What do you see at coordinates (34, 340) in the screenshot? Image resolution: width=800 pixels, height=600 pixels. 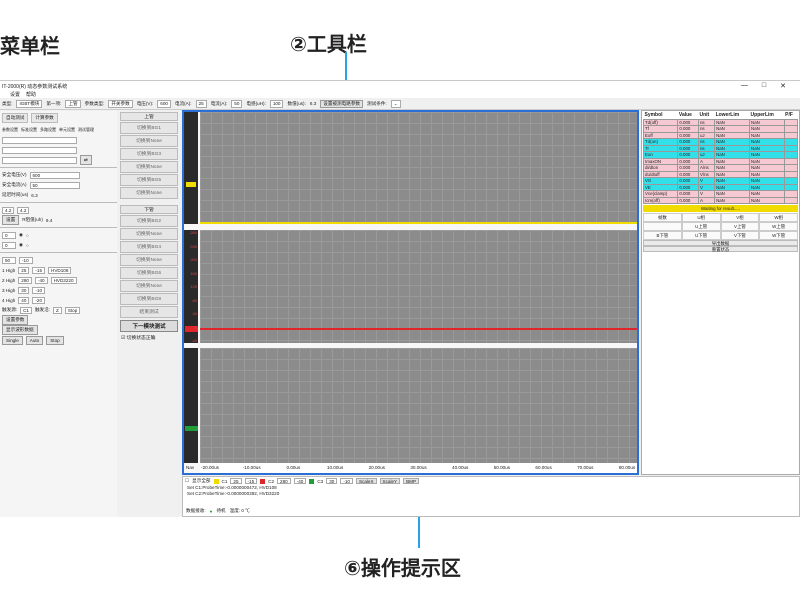 I see `auto-button: Auto` at bounding box center [34, 340].